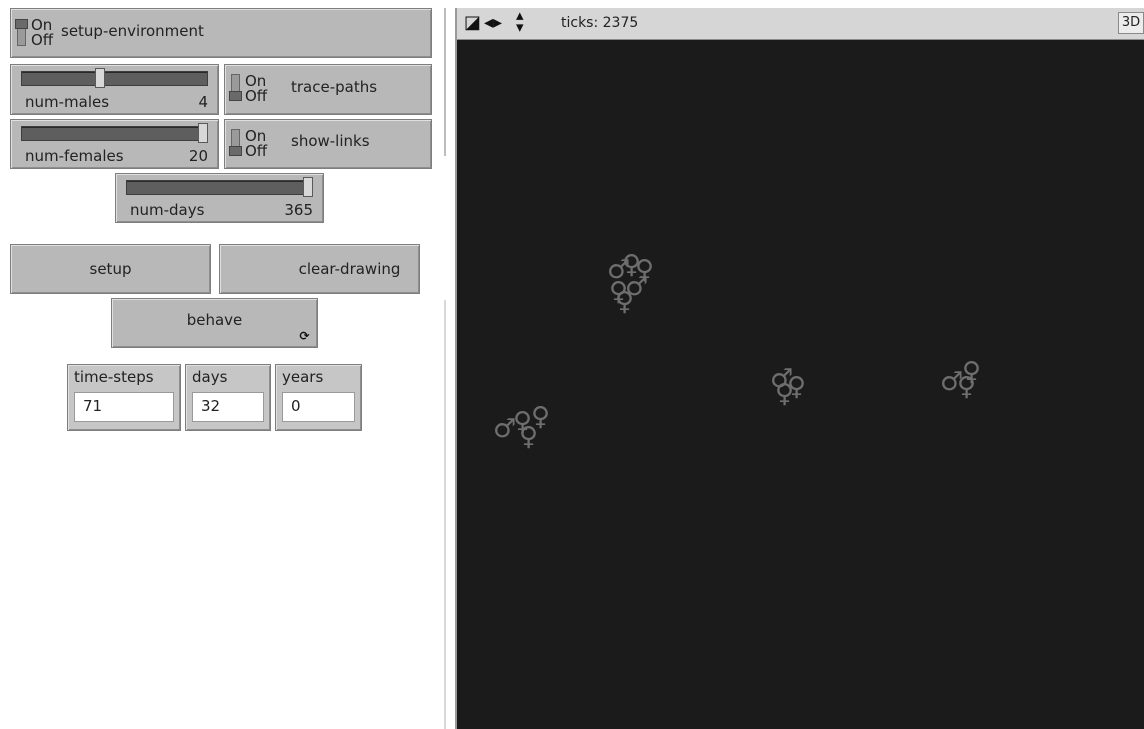 The width and height of the screenshot is (1144, 729). What do you see at coordinates (67, 102) in the screenshot?
I see `slider-label: num-males` at bounding box center [67, 102].